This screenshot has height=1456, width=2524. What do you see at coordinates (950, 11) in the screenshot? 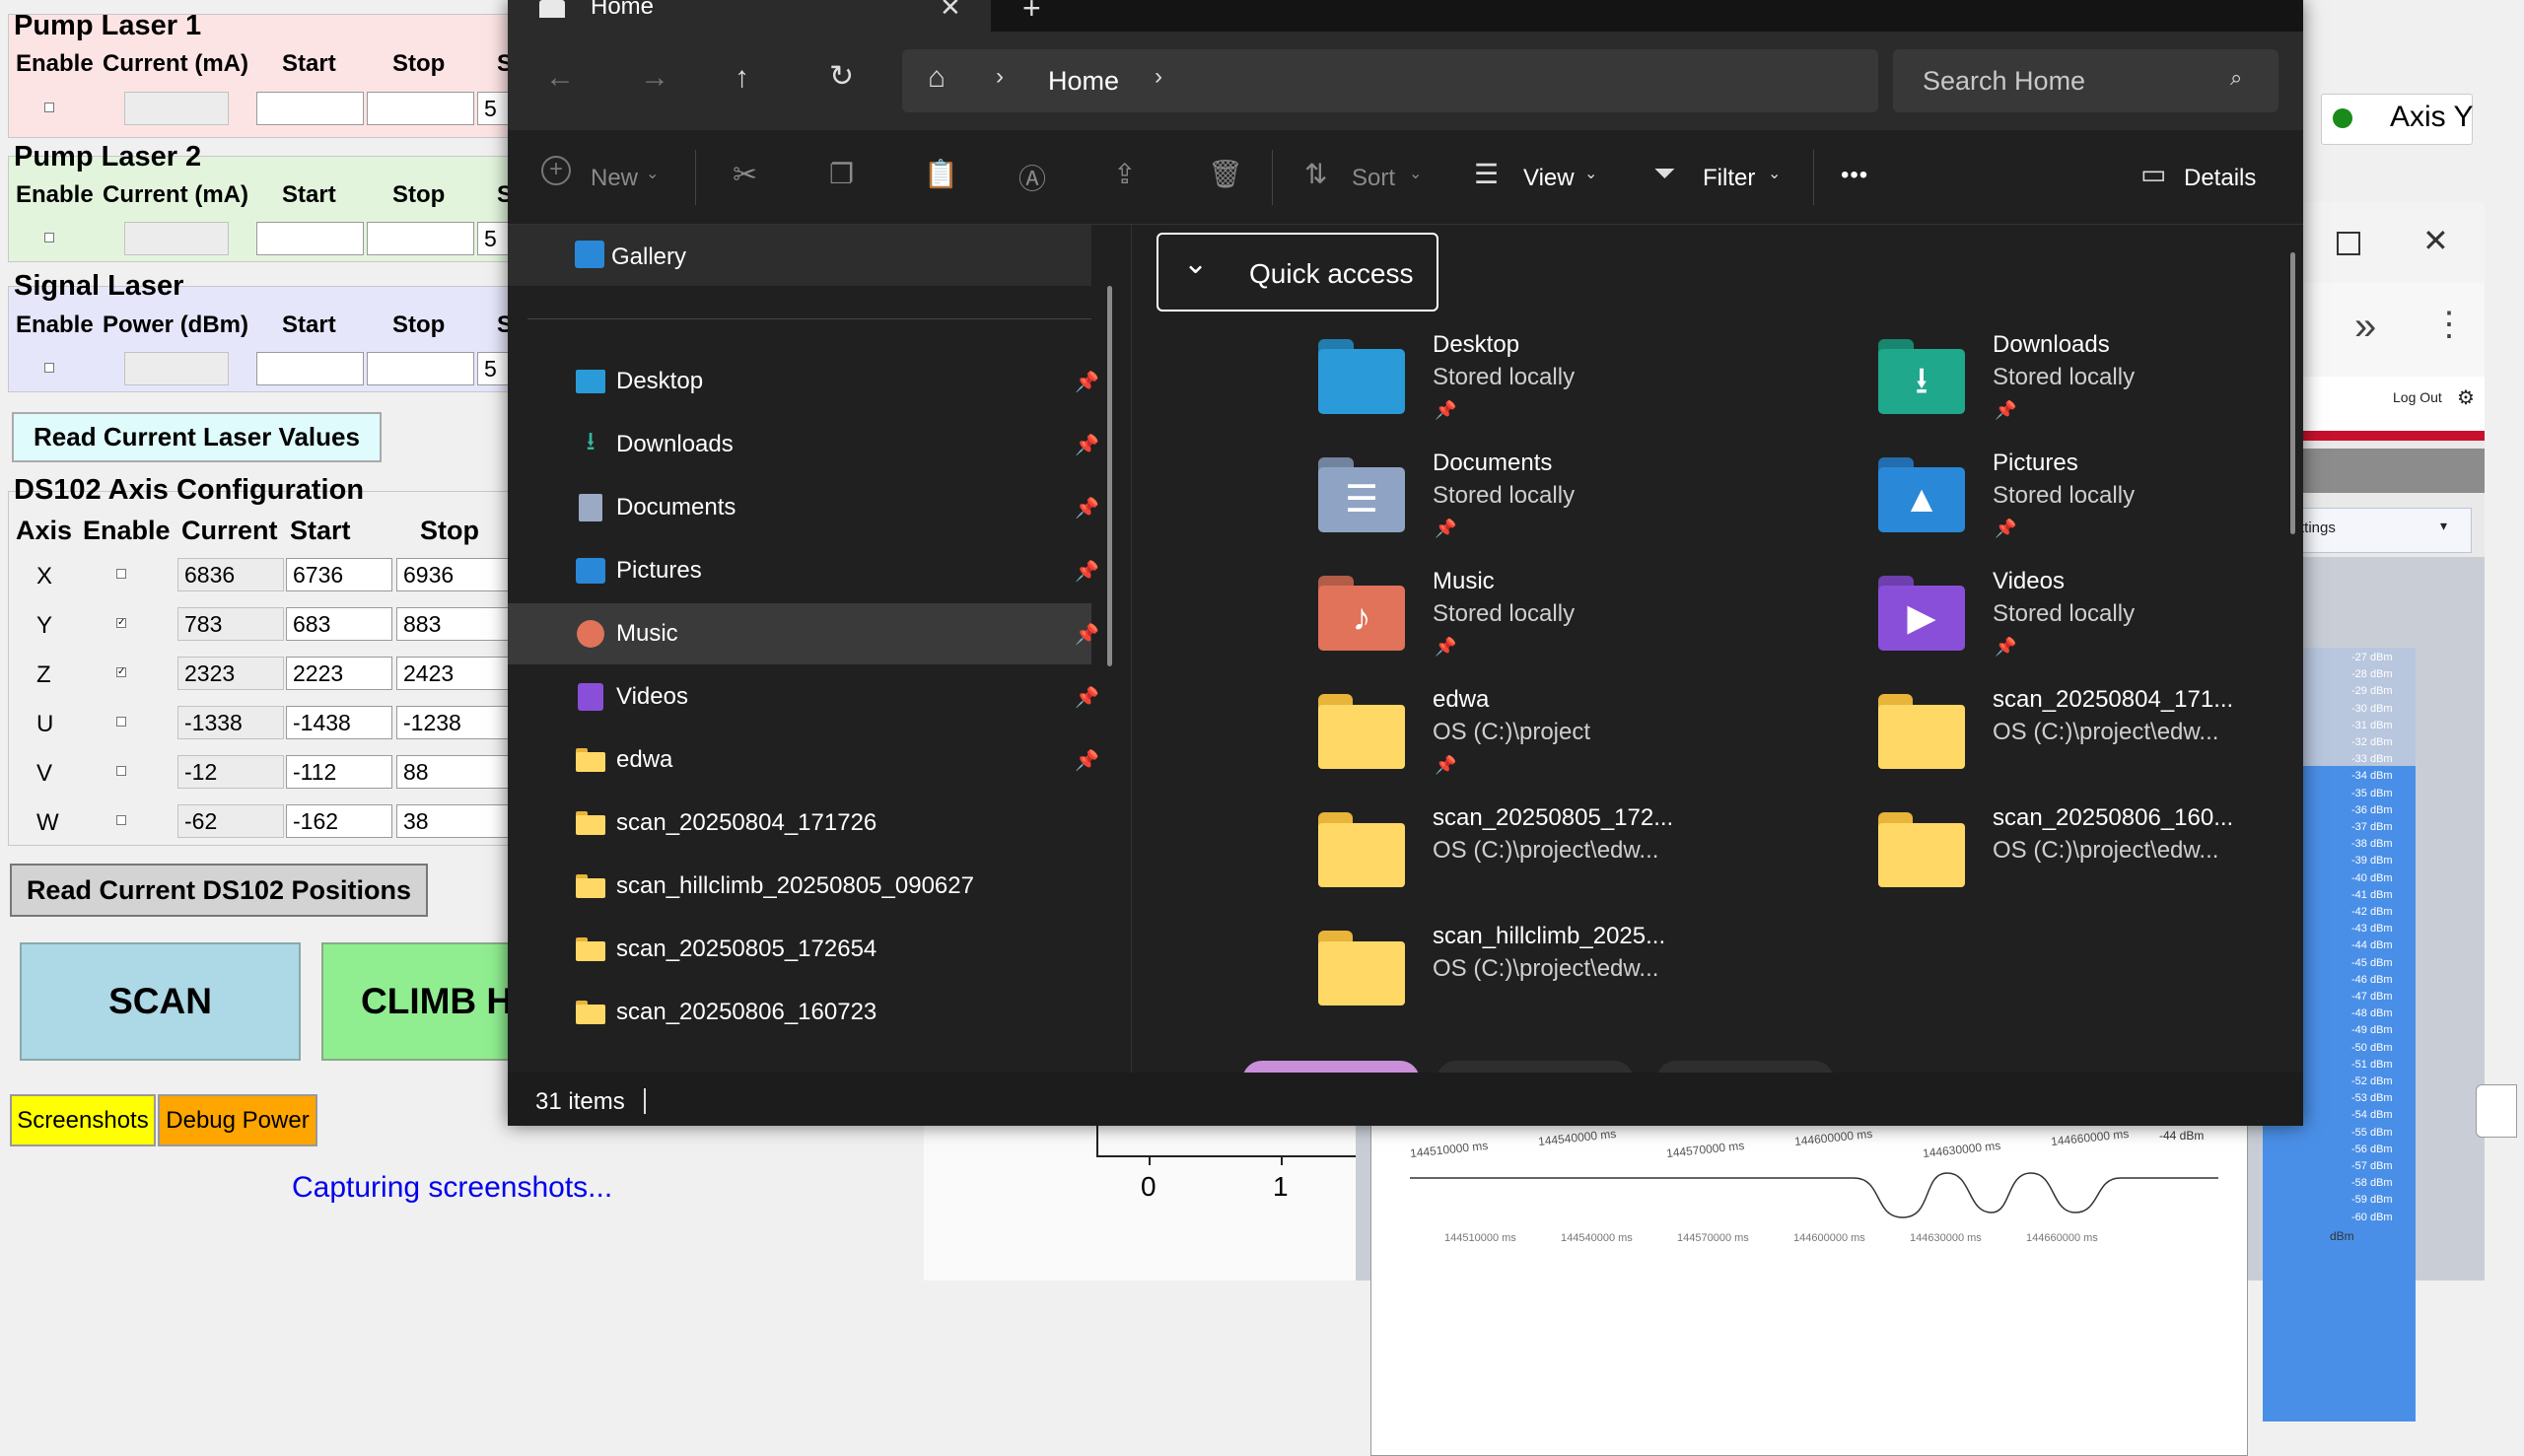
I see `tab-close-icon: ✕` at bounding box center [950, 11].